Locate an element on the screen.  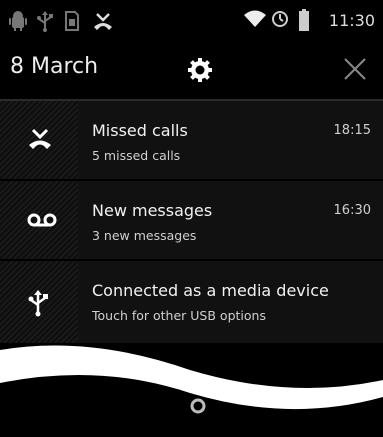
notification-time: 18:15 is located at coordinates (352, 130).